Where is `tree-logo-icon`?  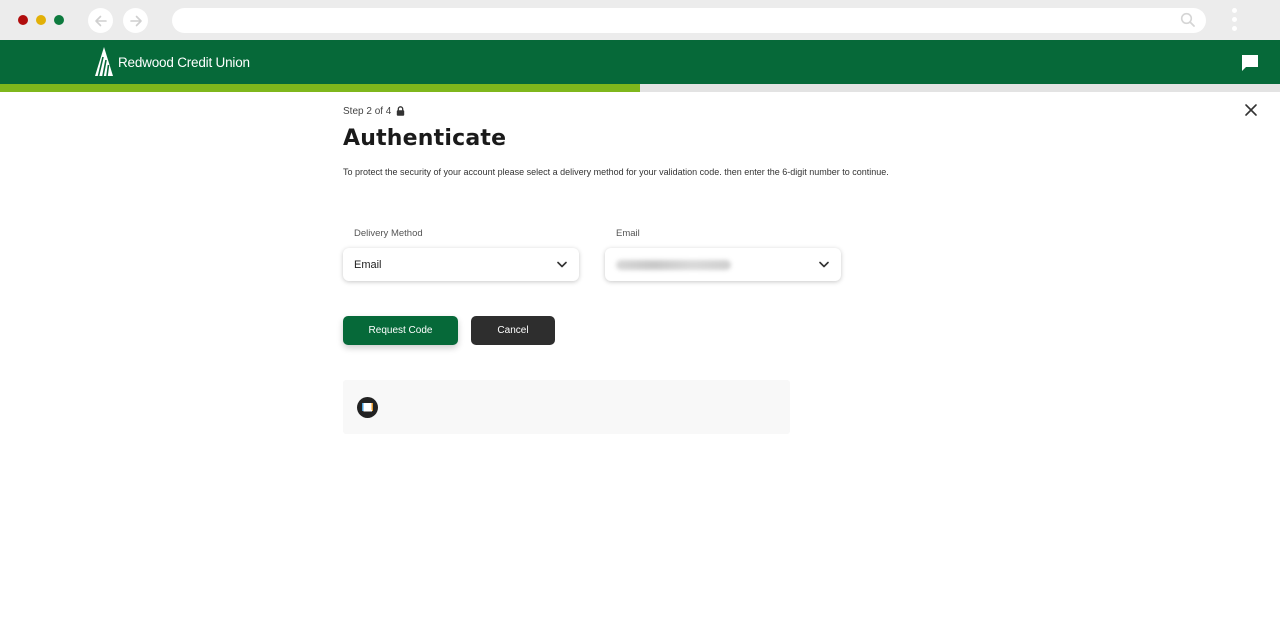
tree-logo-icon is located at coordinates (104, 62).